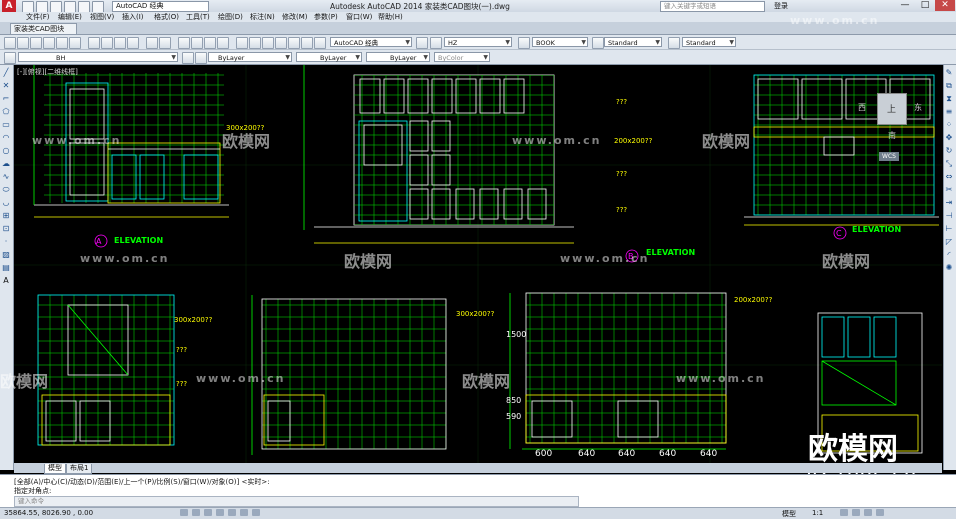 The height and width of the screenshot is (519, 956). Describe the element at coordinates (268, 43) in the screenshot. I see `tool-palettes-icon` at that location.